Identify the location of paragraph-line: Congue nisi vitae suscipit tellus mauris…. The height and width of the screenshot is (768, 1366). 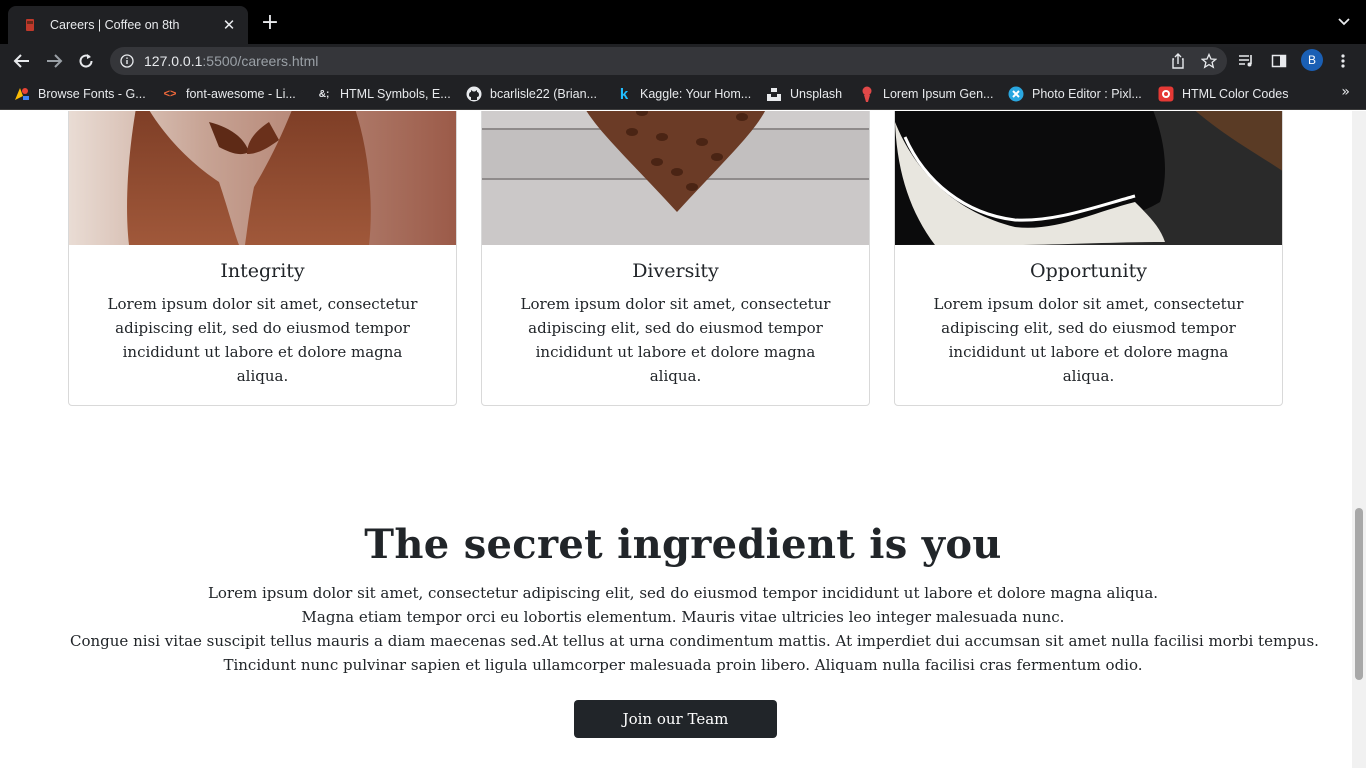
(694, 641).